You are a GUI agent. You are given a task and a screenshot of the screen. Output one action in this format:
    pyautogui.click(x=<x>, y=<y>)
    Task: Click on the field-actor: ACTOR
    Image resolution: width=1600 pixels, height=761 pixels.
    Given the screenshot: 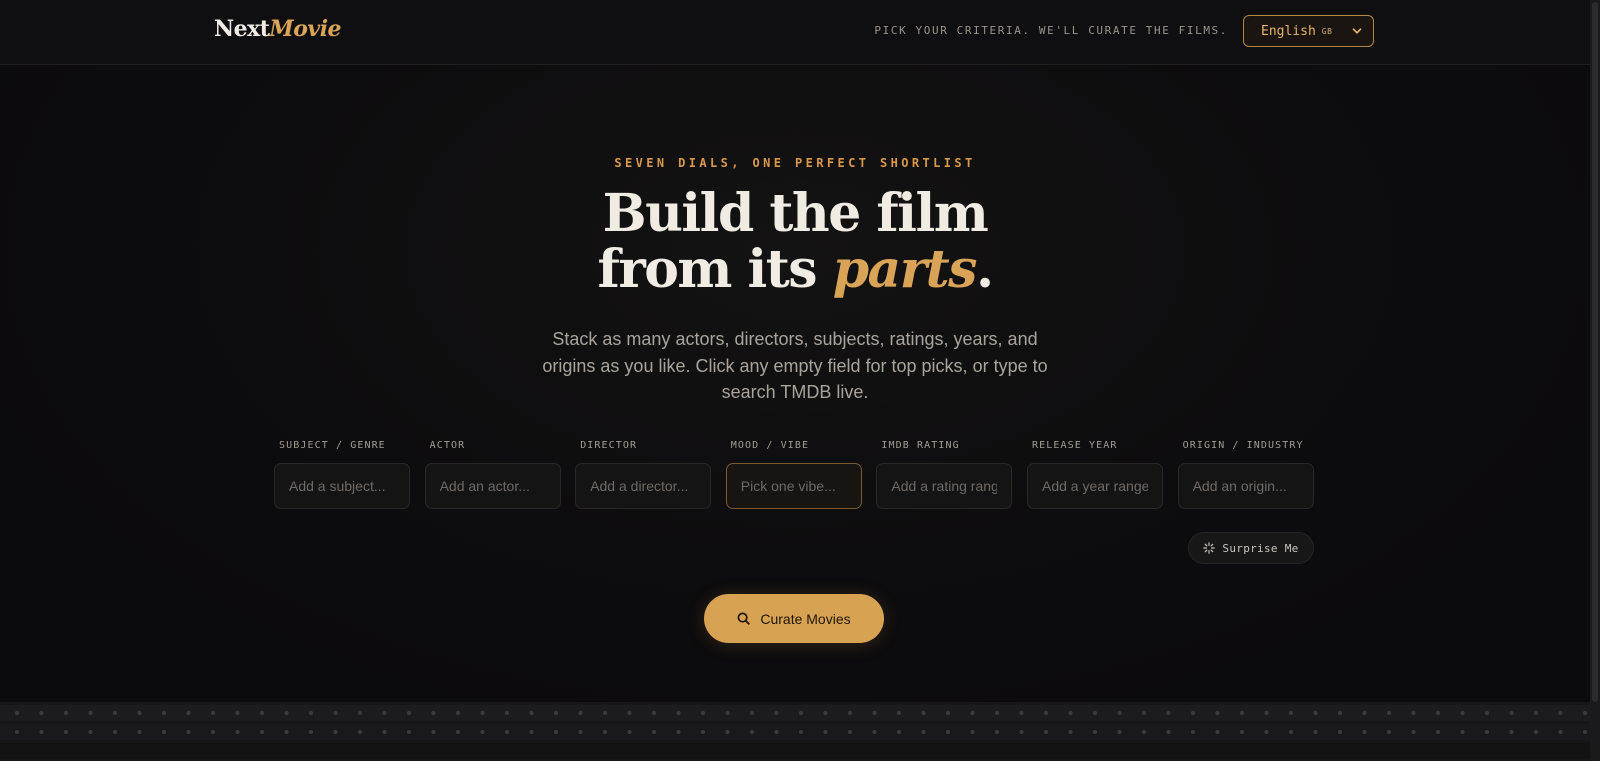 What is the action you would take?
    pyautogui.click(x=492, y=474)
    